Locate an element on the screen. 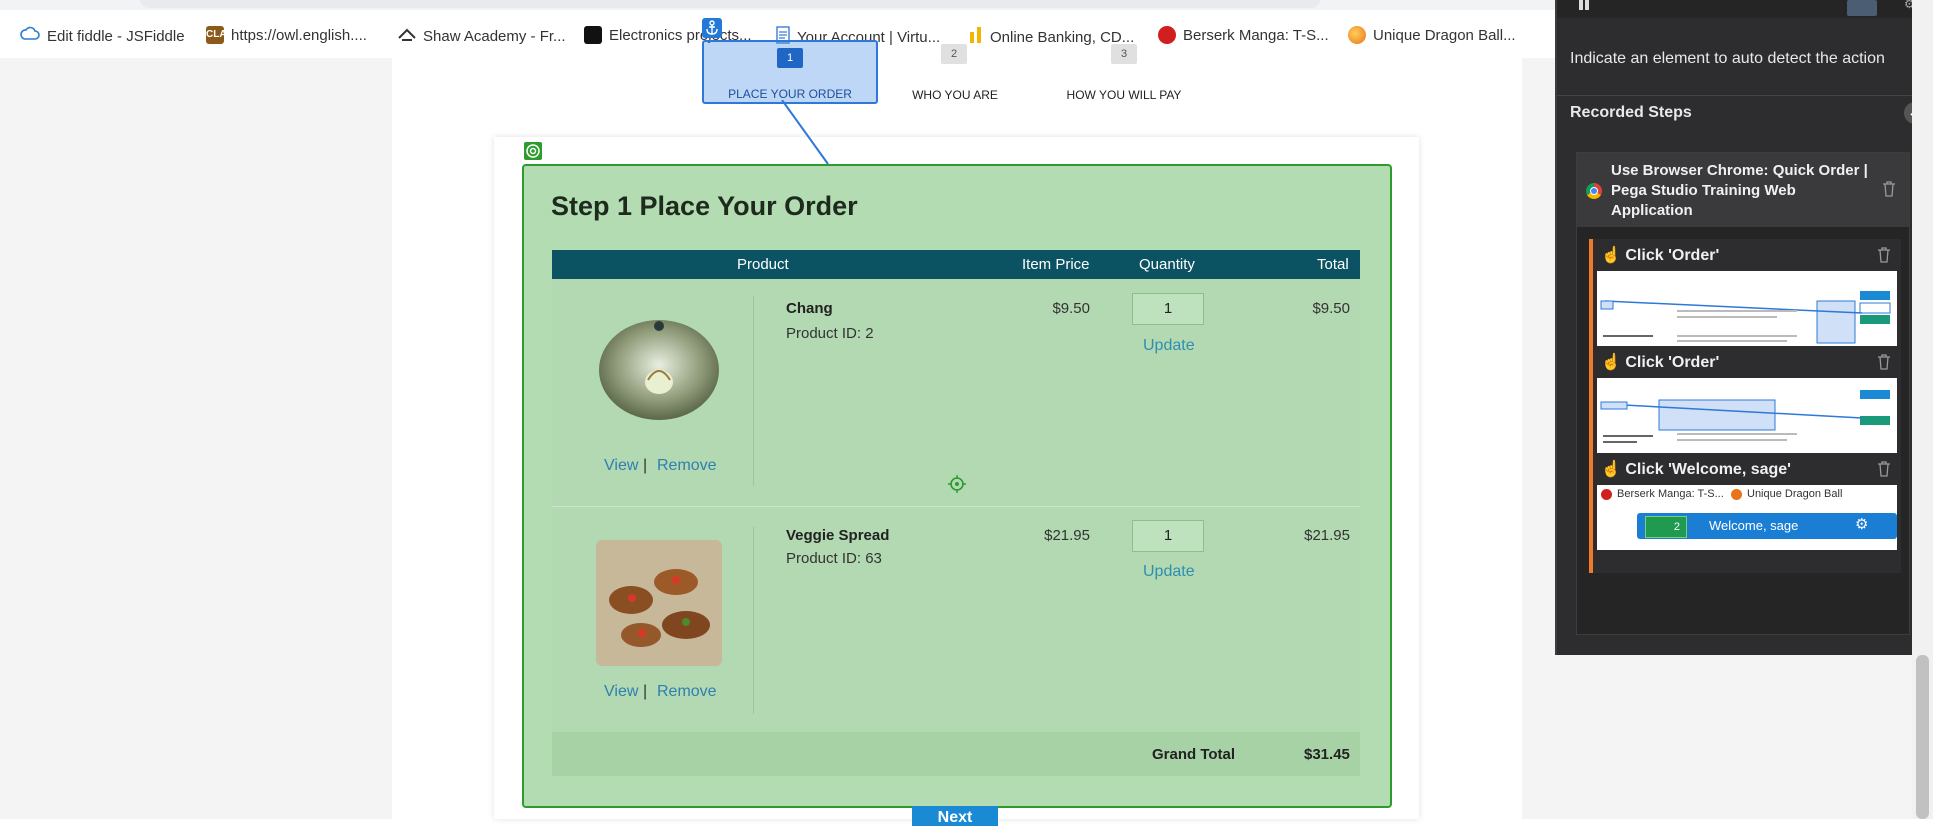 Image resolution: width=1933 pixels, height=830 pixels. wizard-step-1-number: 1 is located at coordinates (790, 58).